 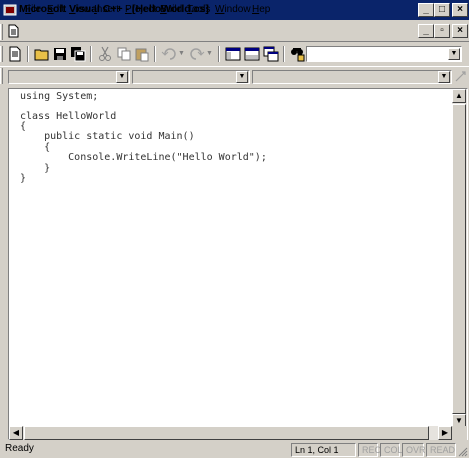 I want to click on menu-grip, so click(x=1, y=32).